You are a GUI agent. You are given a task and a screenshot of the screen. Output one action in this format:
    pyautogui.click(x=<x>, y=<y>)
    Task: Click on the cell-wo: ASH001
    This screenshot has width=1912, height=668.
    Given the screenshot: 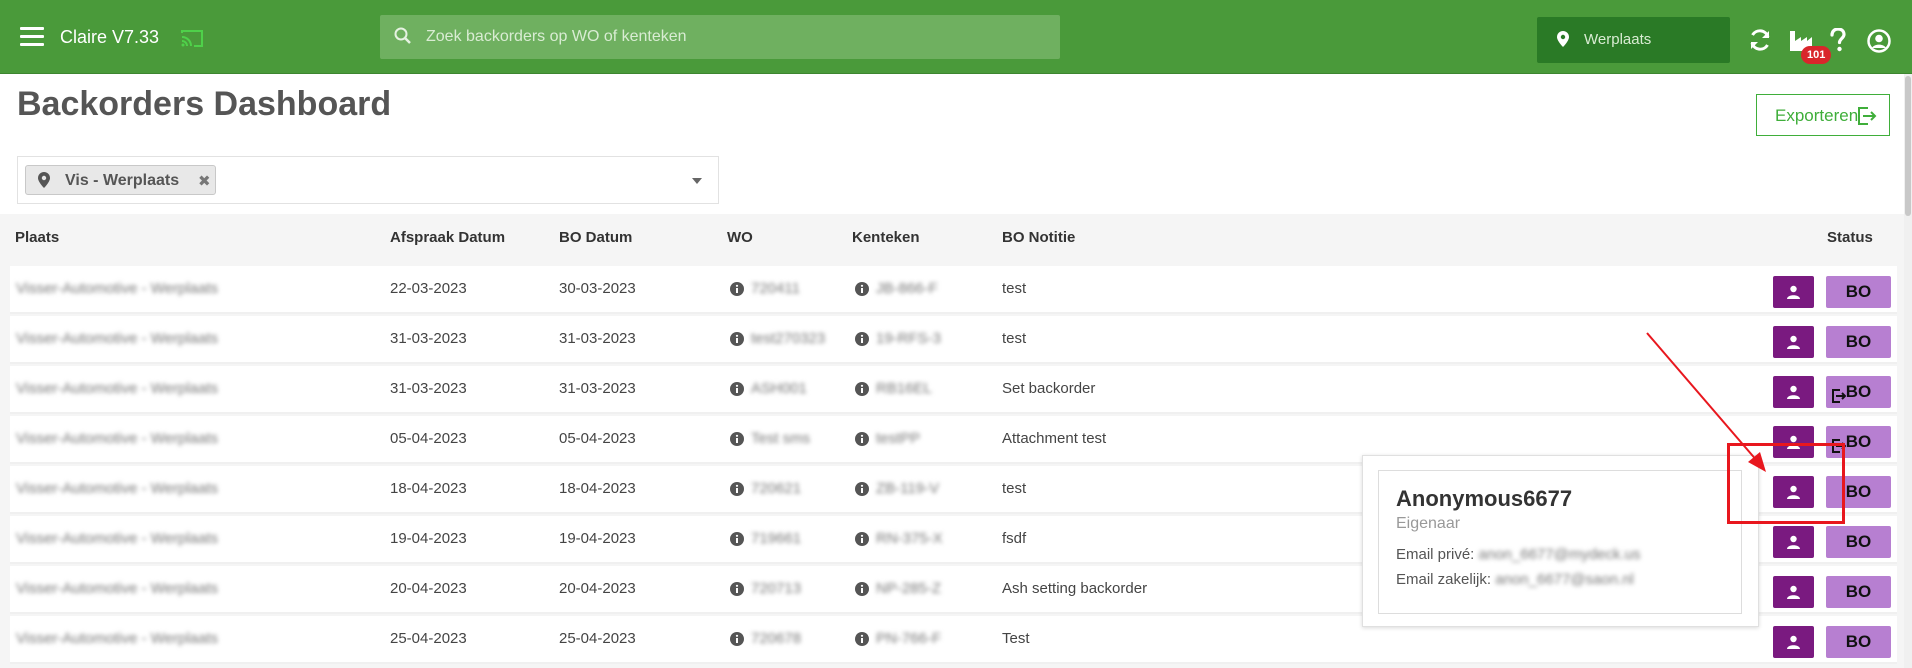 What is the action you would take?
    pyautogui.click(x=779, y=388)
    